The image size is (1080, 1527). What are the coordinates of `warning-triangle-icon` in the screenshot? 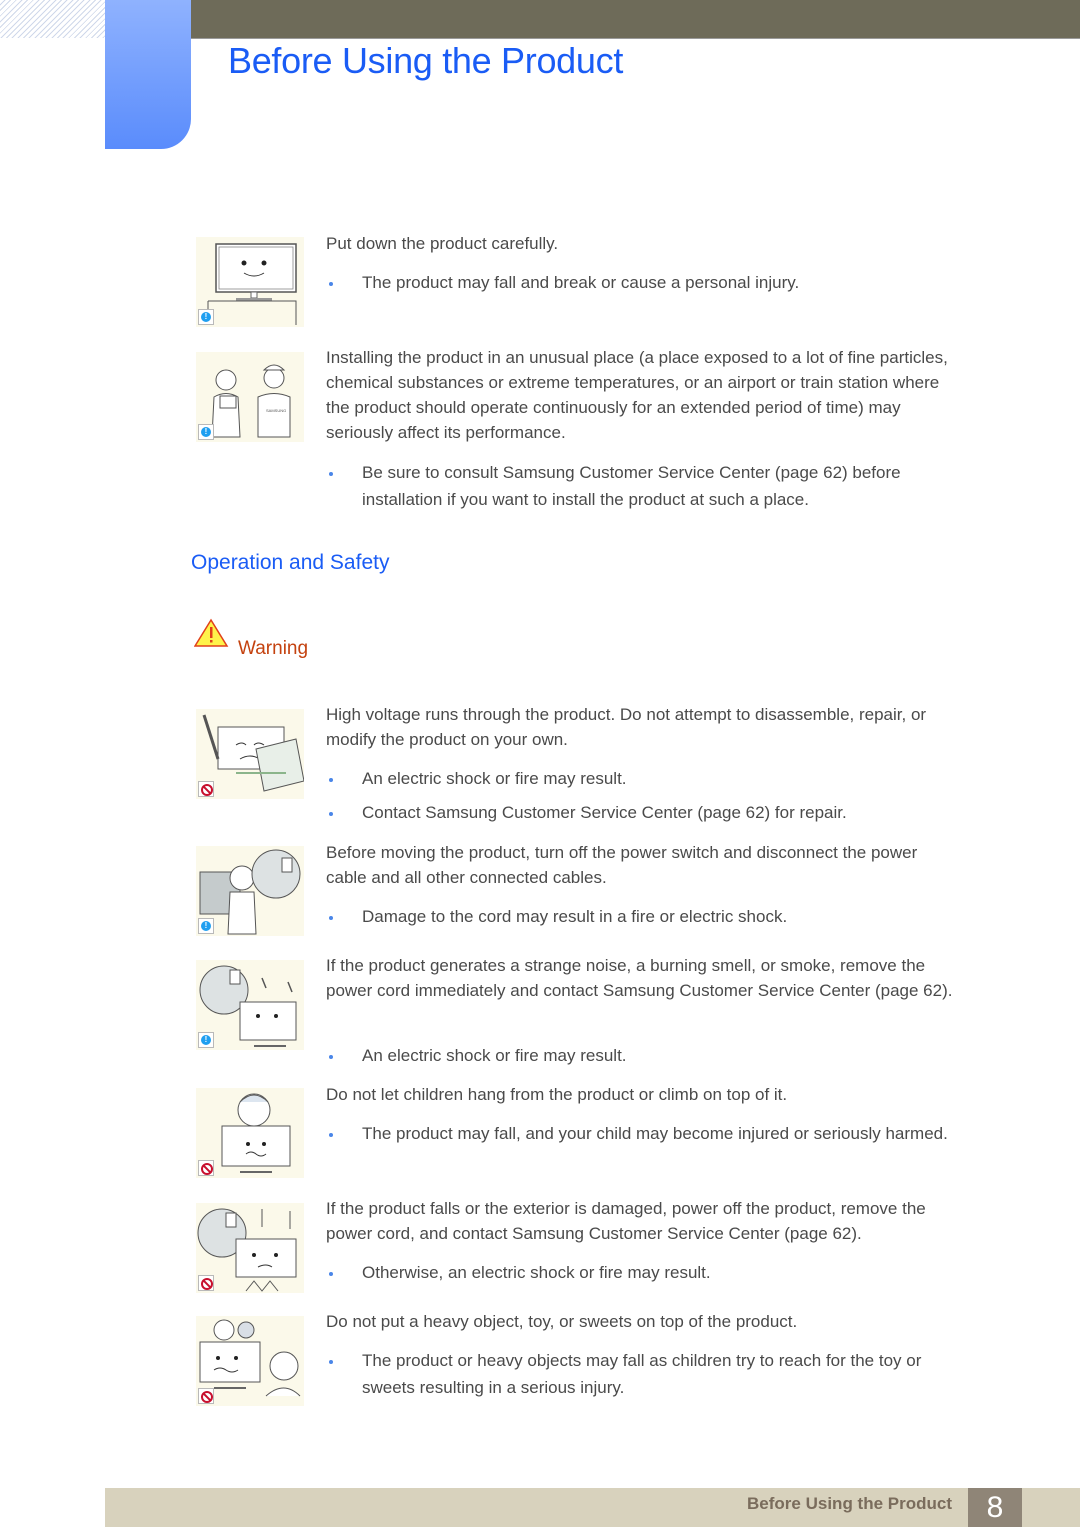 It's located at (211, 632).